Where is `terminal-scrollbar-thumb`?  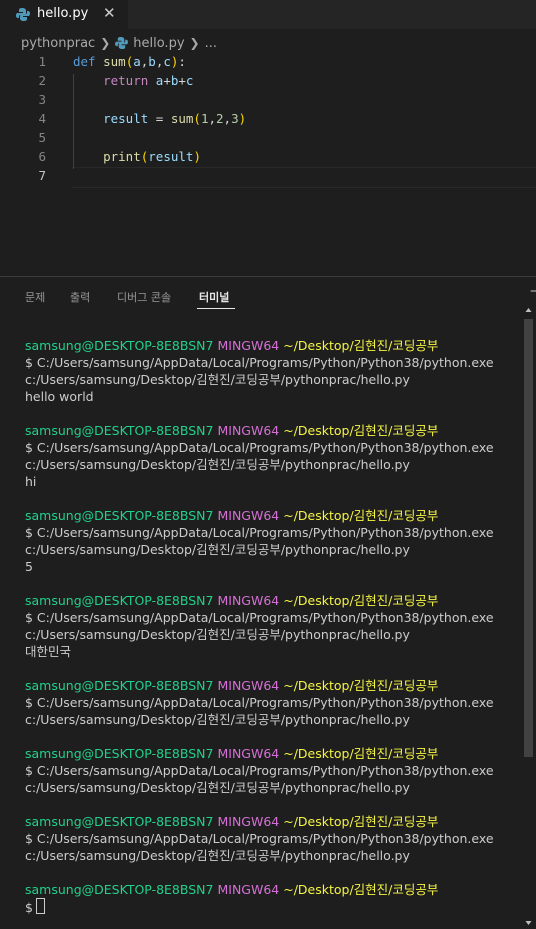
terminal-scrollbar-thumb is located at coordinates (528, 538).